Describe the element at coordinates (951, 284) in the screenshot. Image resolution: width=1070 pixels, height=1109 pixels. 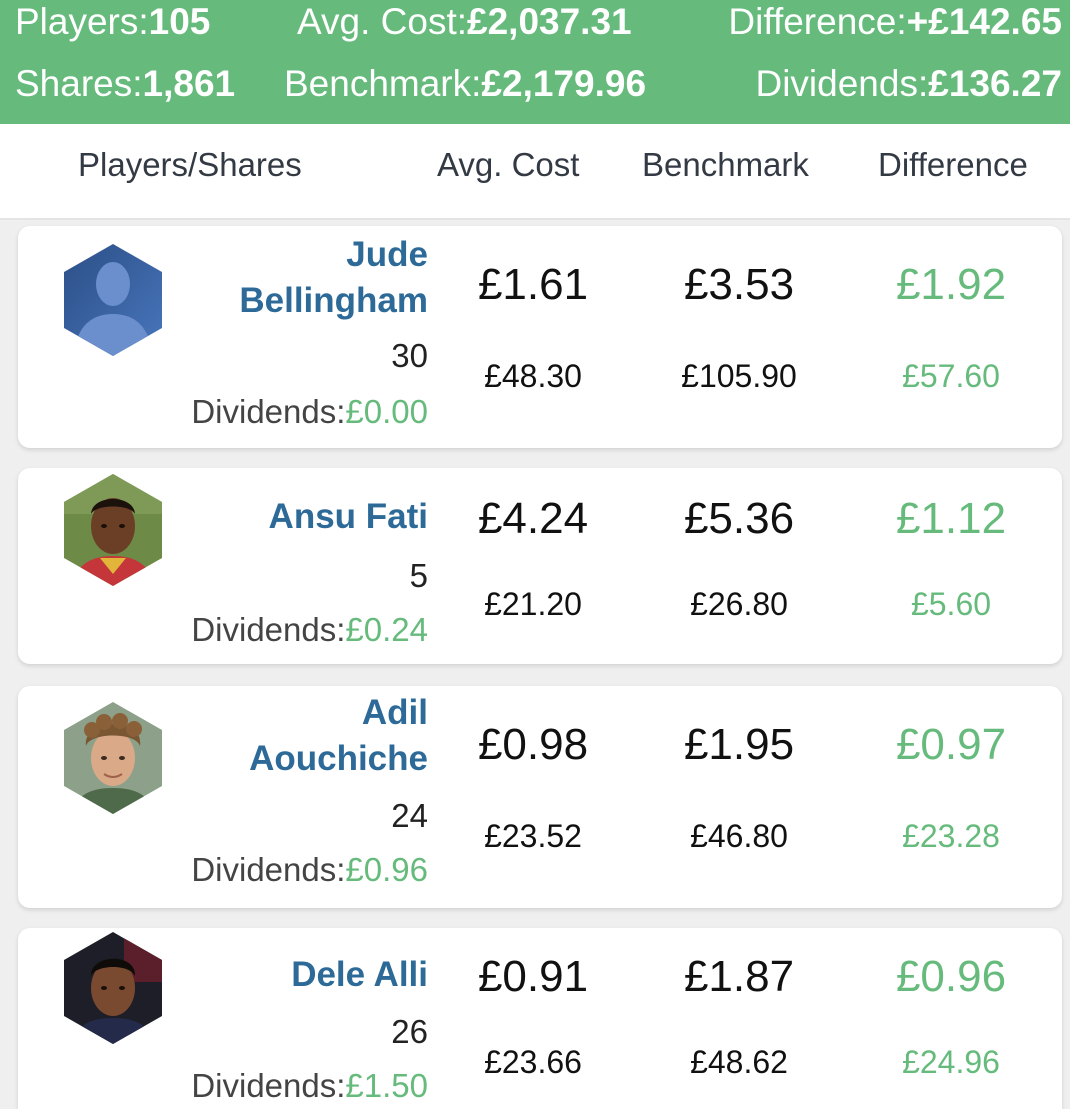
I see `difference-per-share: £1.92` at that location.